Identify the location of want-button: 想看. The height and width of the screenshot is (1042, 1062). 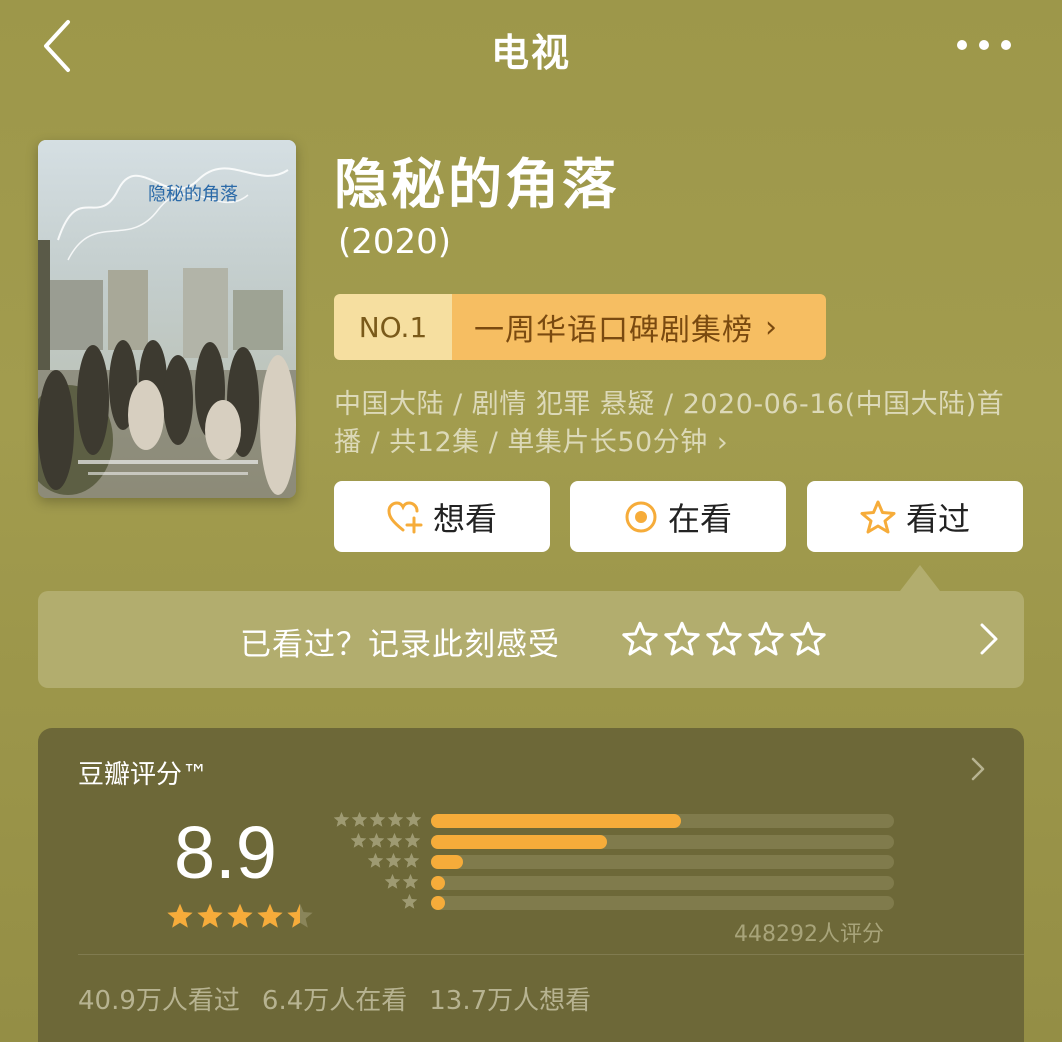
(442, 516).